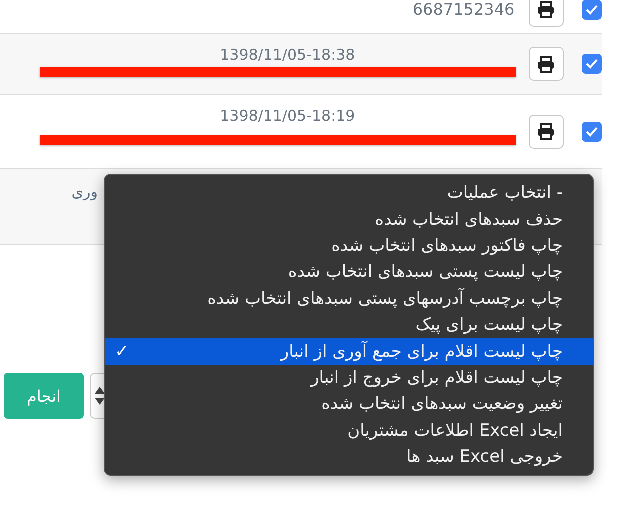  I want to click on order-date: 1398/11/05-18:38, so click(288, 55).